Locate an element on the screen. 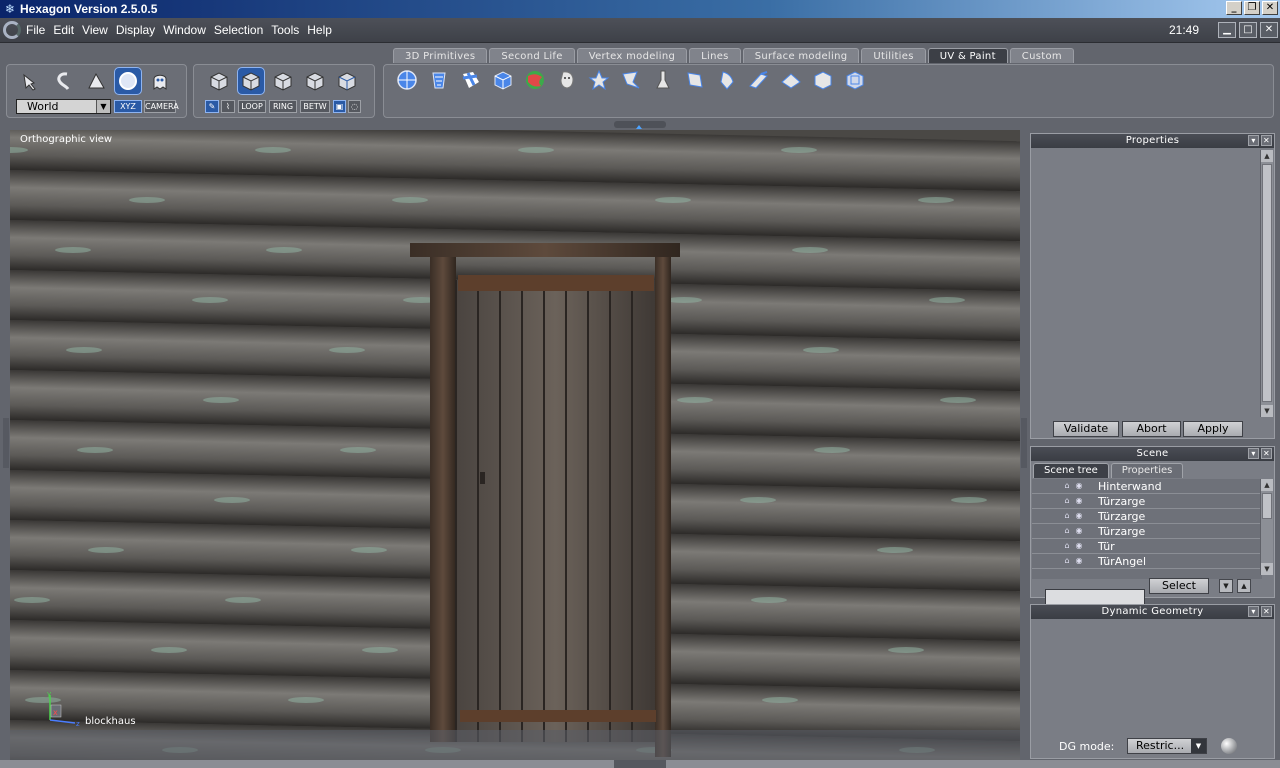  menu-window: Window is located at coordinates (184, 30).